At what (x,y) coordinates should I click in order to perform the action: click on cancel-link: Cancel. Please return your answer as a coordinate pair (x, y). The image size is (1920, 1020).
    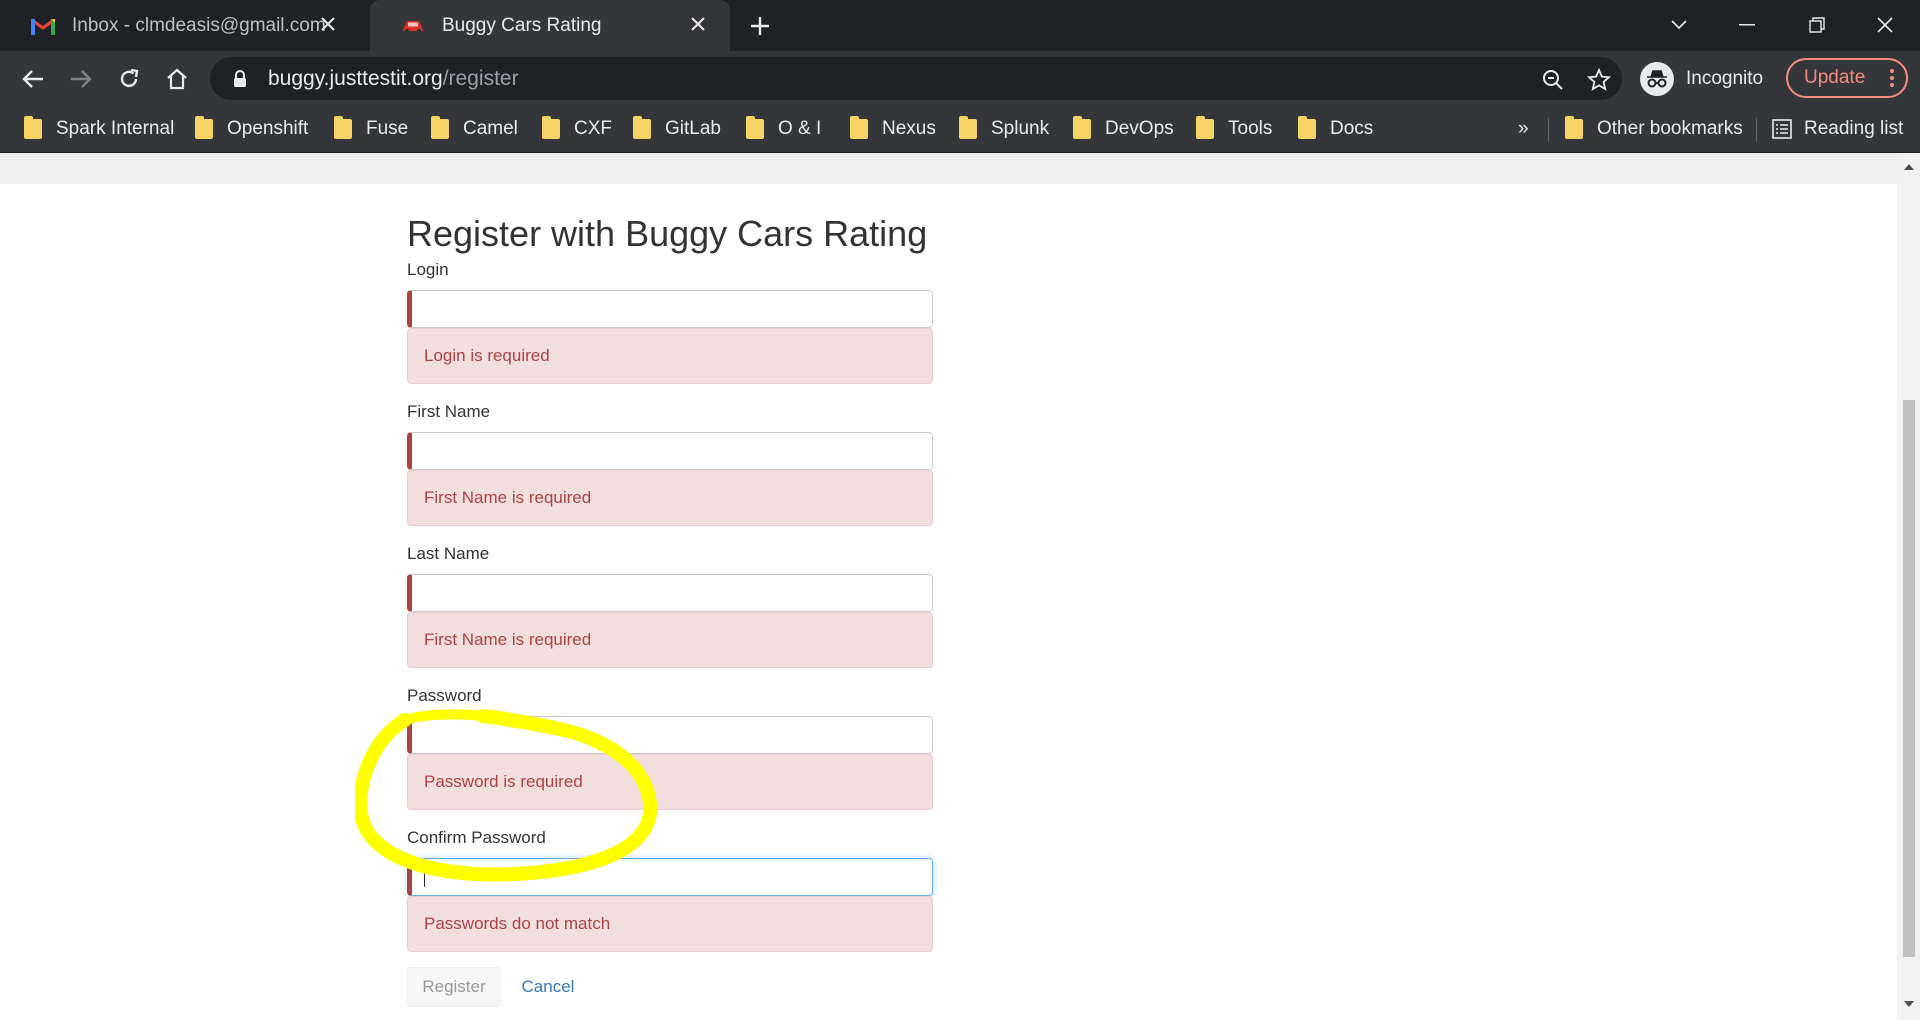
    Looking at the image, I should click on (548, 987).